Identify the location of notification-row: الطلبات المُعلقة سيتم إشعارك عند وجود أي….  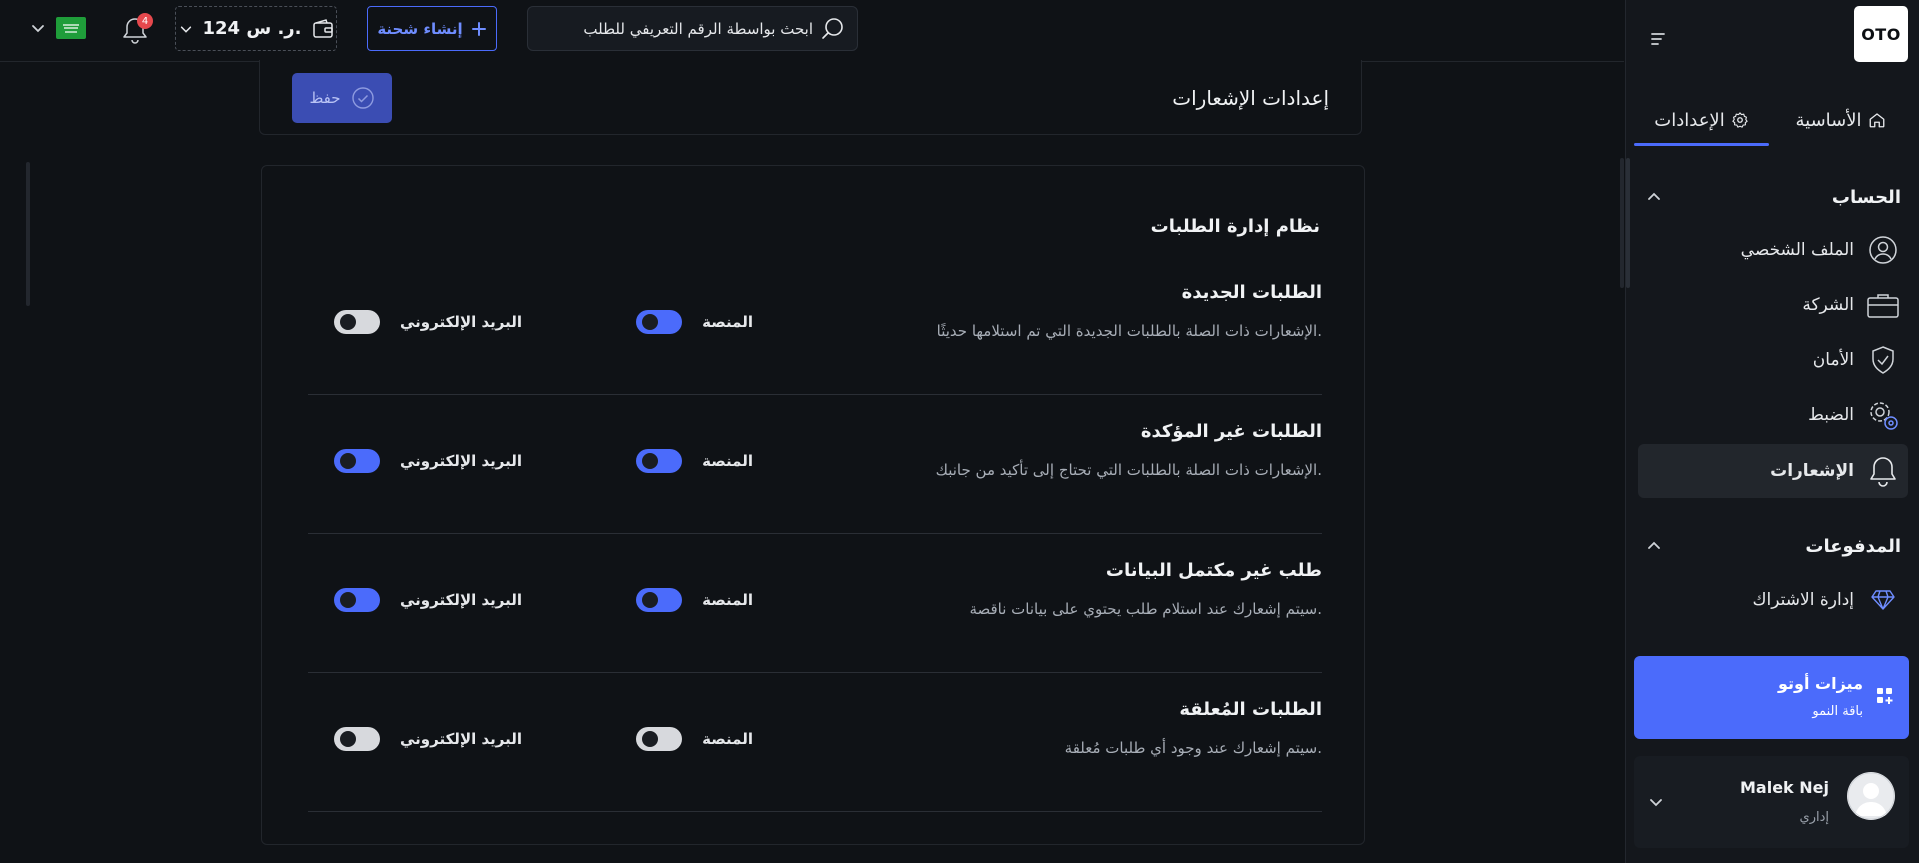
(815, 742).